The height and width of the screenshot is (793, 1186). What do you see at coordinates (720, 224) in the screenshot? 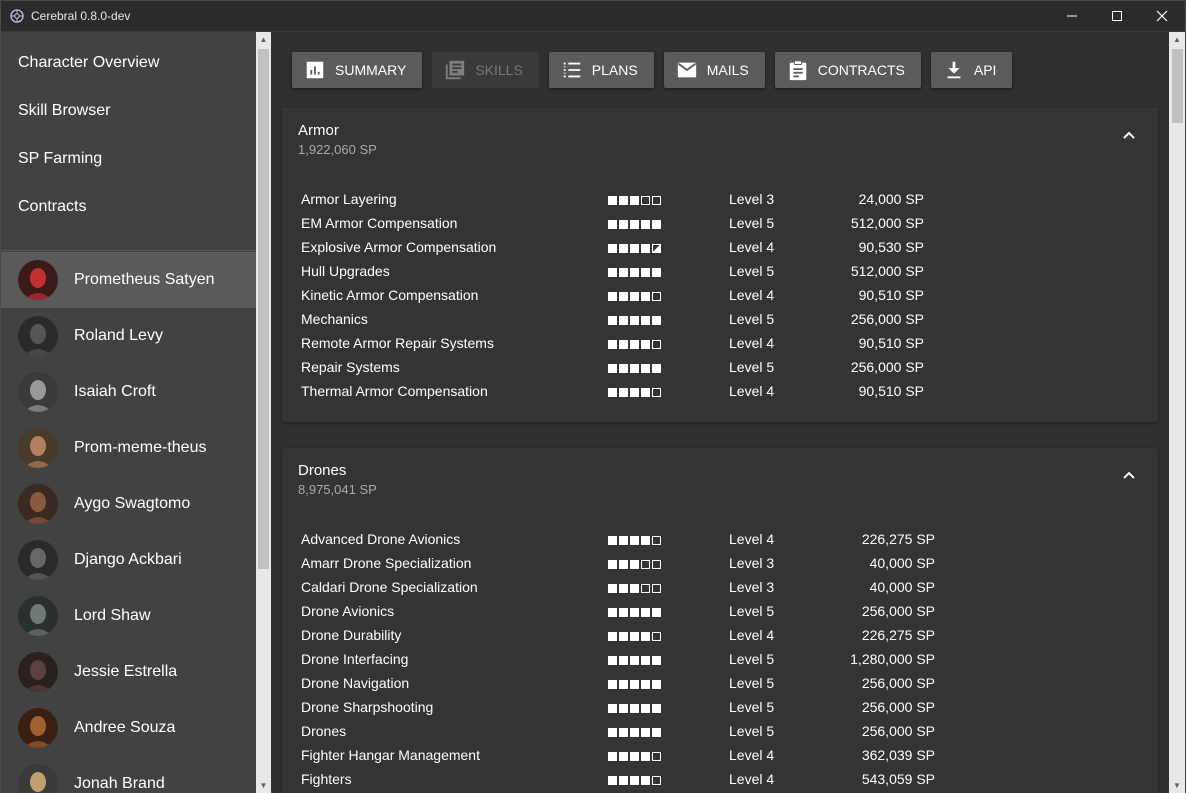
I see `skill-row: EM Armor Compensation Level 5 512,000 SP` at bounding box center [720, 224].